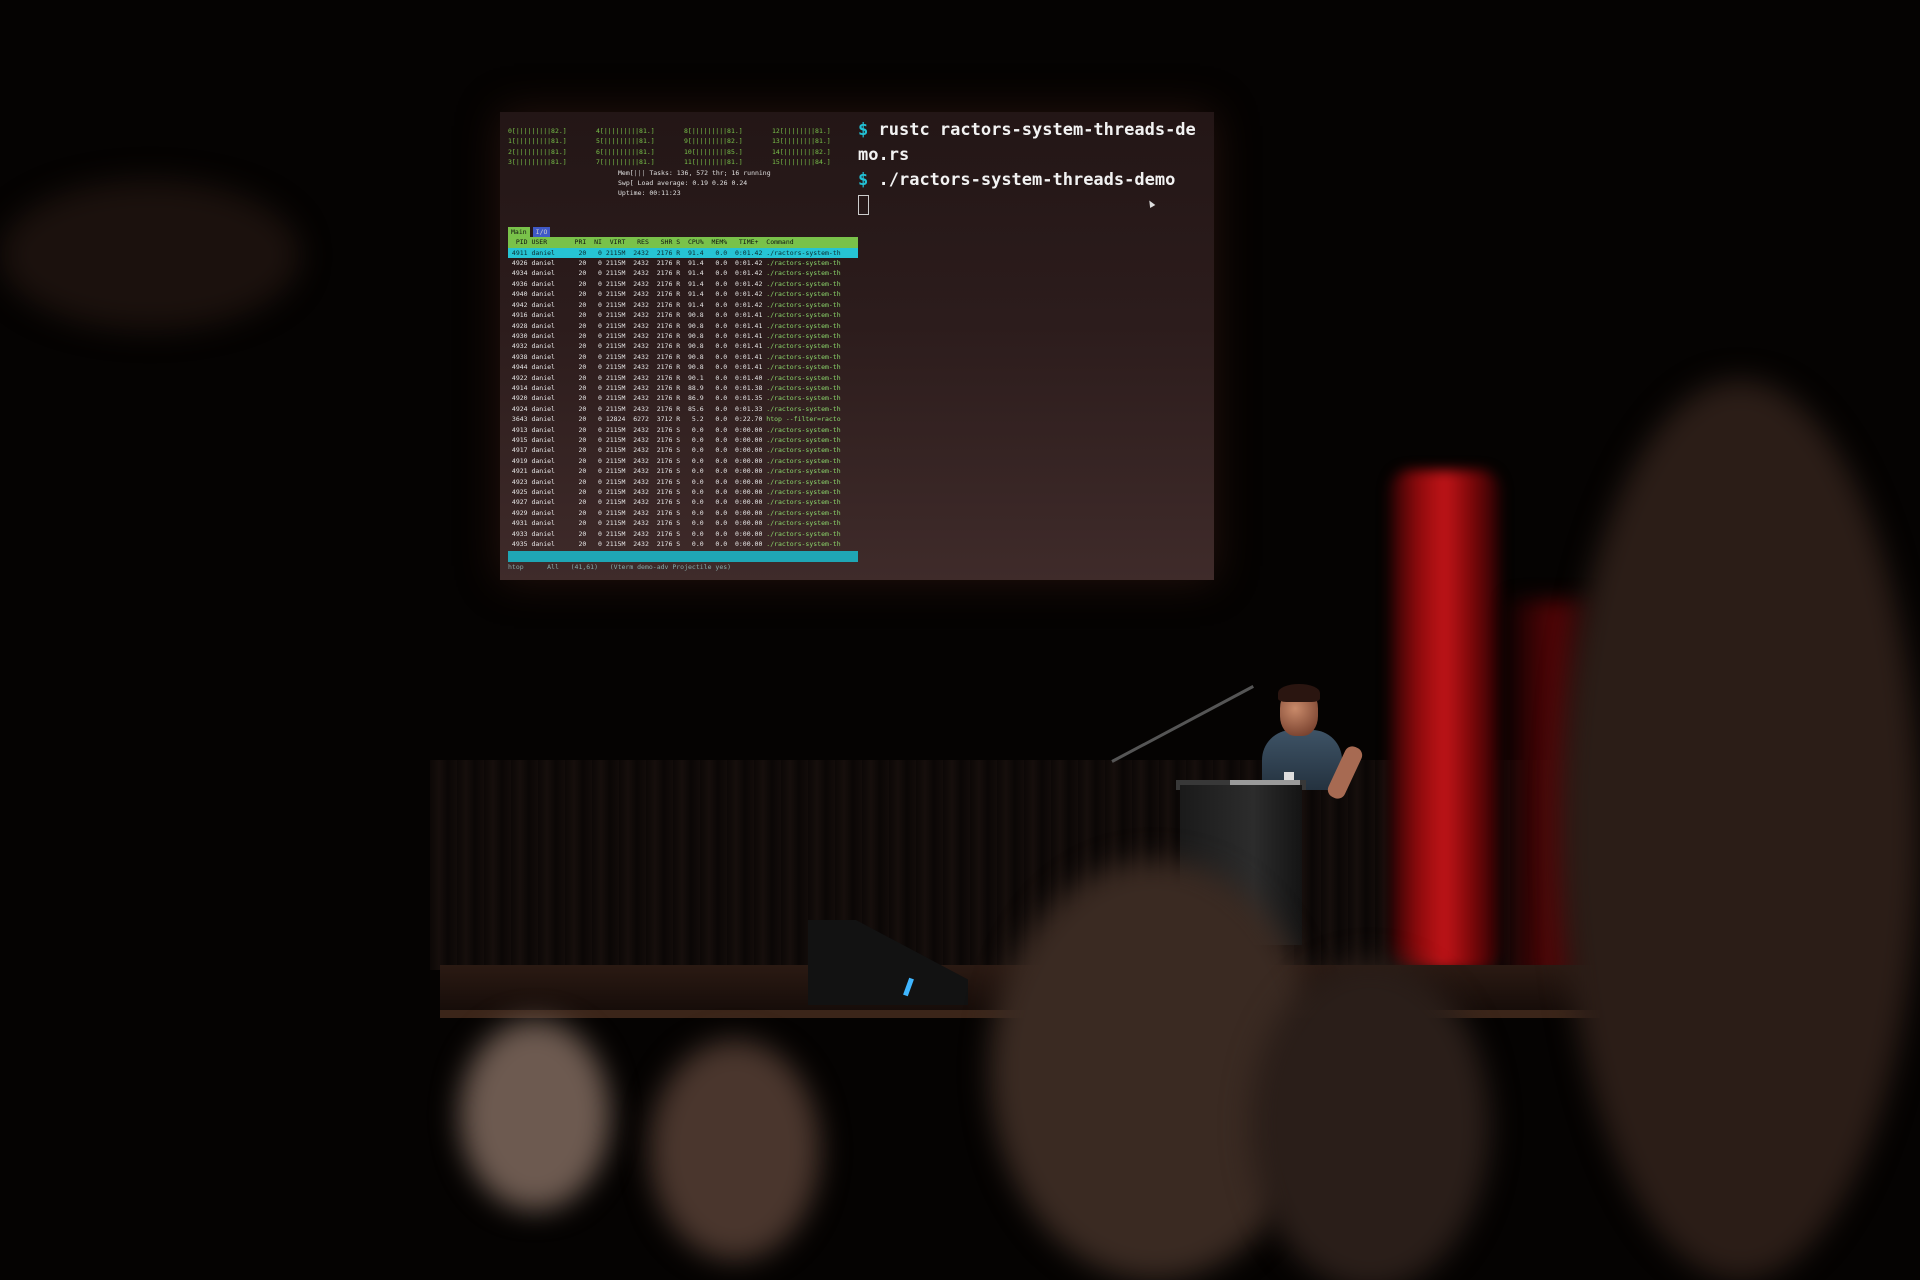 The height and width of the screenshot is (1280, 1920). I want to click on cpu-meter: 7[|||||||||81.], so click(625, 162).